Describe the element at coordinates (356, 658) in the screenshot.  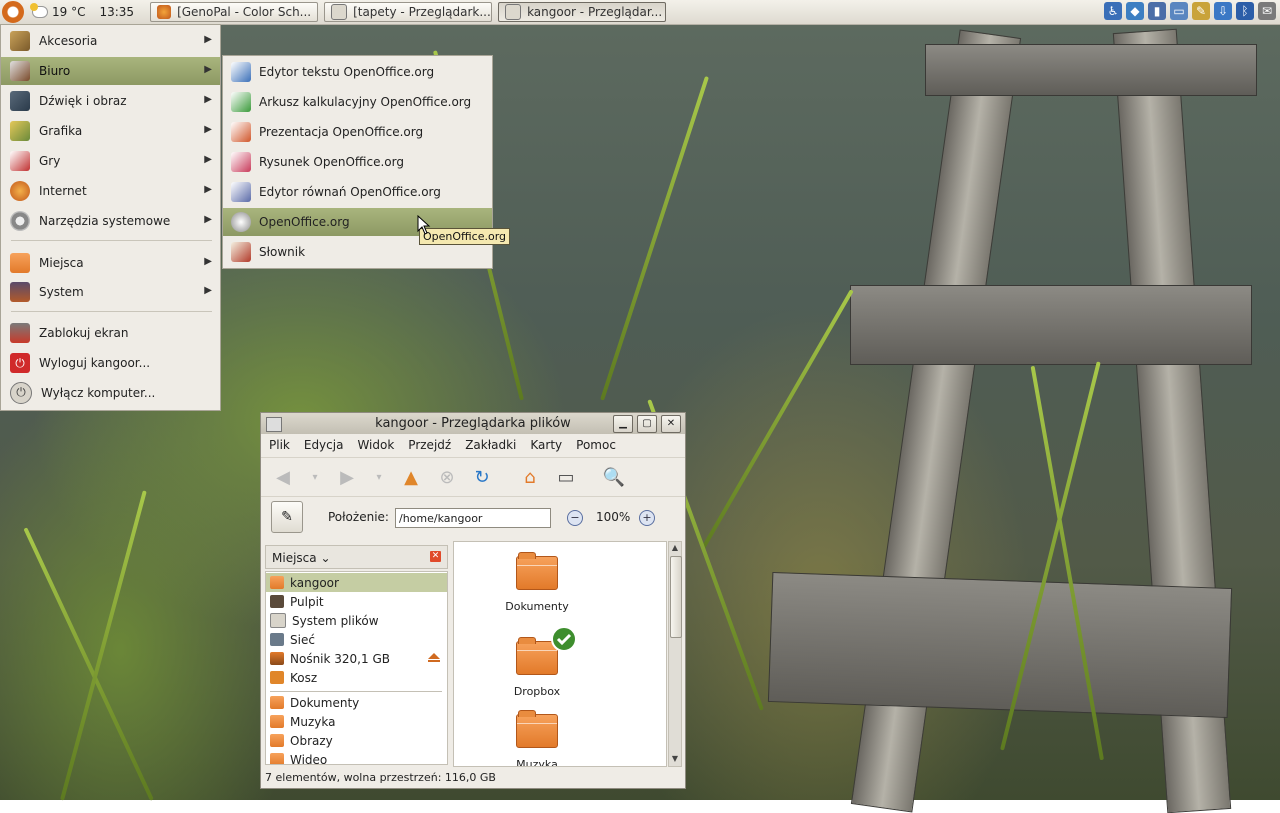
I see `sidebar-item-nosnik: Nośnik 320,1 GB` at that location.